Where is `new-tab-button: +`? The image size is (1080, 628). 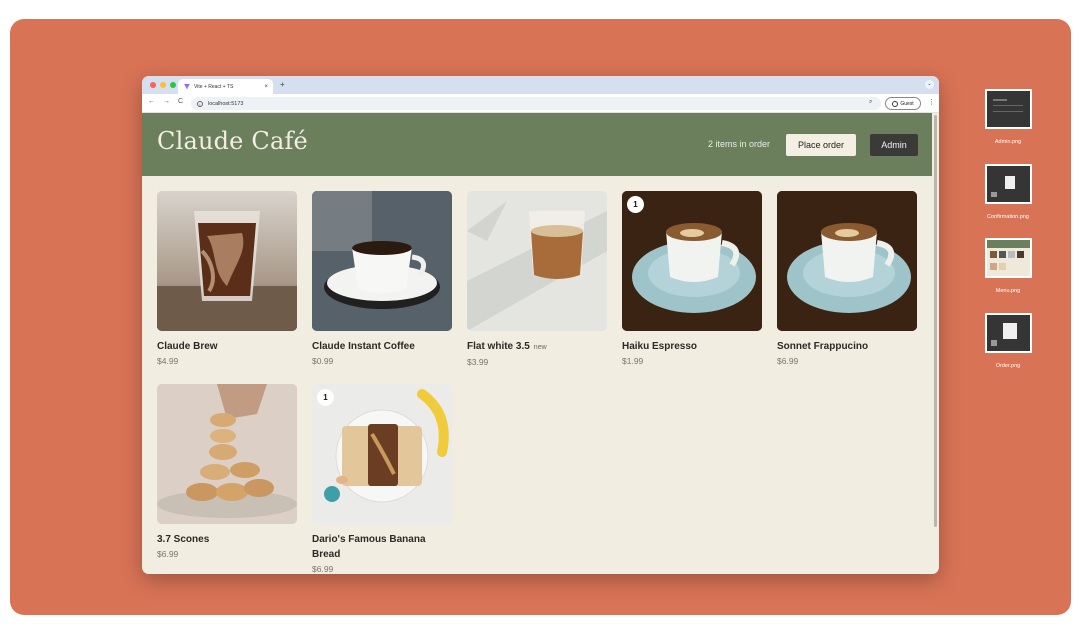
new-tab-button: + is located at coordinates (282, 84).